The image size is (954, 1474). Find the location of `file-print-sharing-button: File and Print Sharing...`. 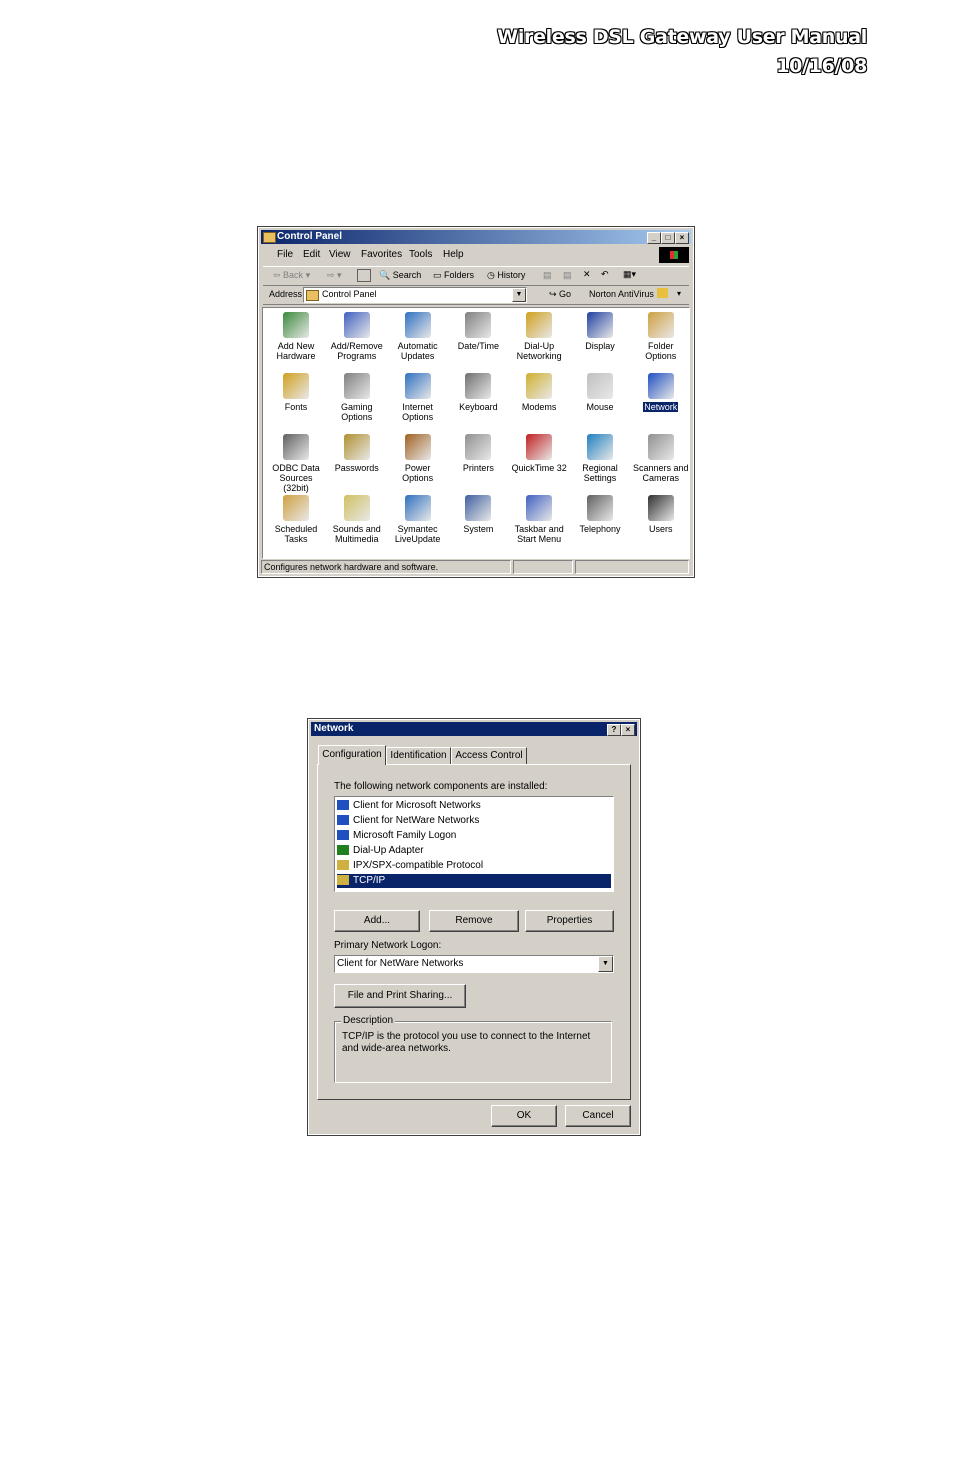

file-print-sharing-button: File and Print Sharing... is located at coordinates (400, 996).